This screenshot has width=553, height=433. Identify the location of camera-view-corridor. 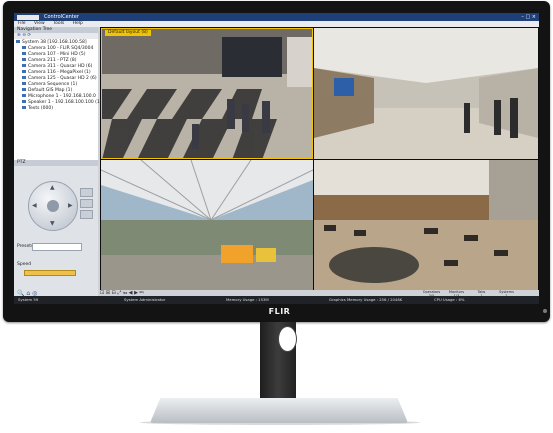
(426, 93).